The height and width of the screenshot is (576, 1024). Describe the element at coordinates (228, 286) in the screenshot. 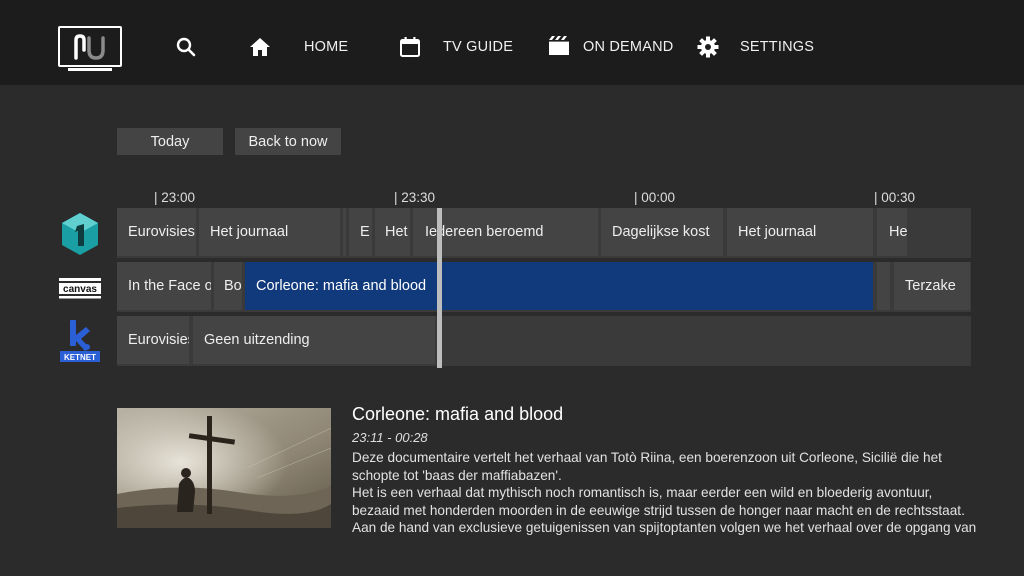

I see `program-tile: Bo` at that location.